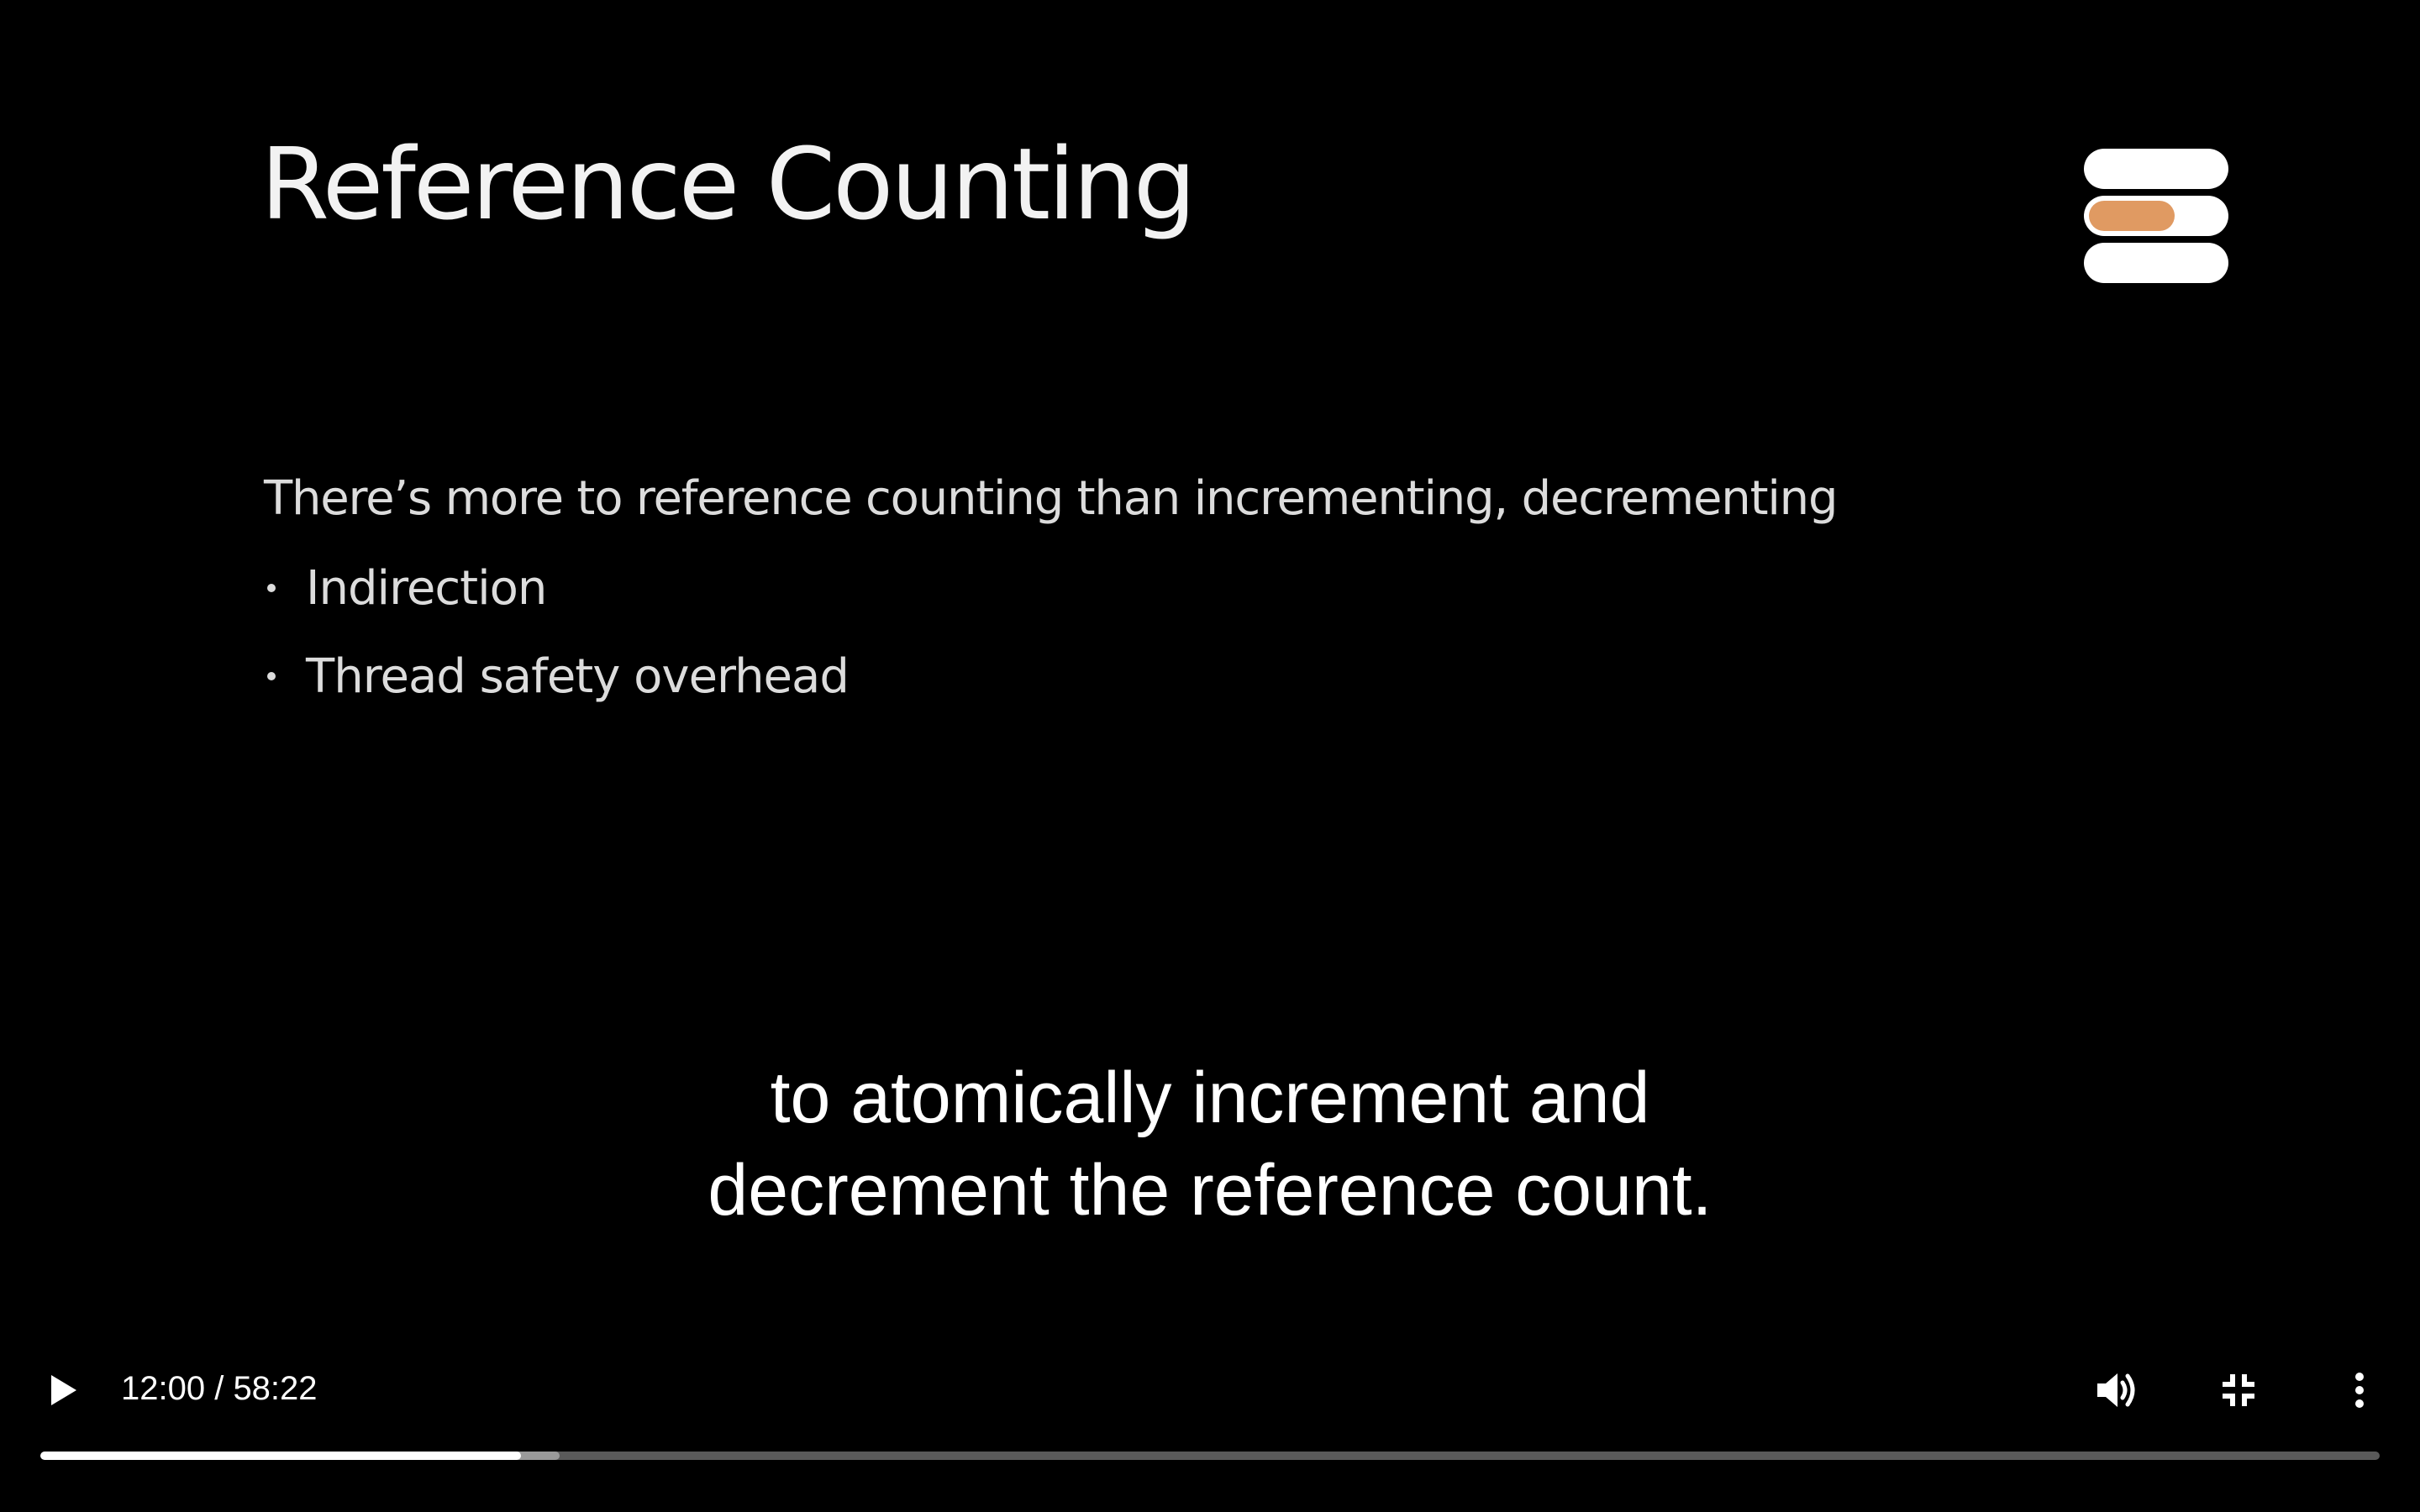 This screenshot has height=1512, width=2420. I want to click on exit-fullscreen-button, so click(2238, 1390).